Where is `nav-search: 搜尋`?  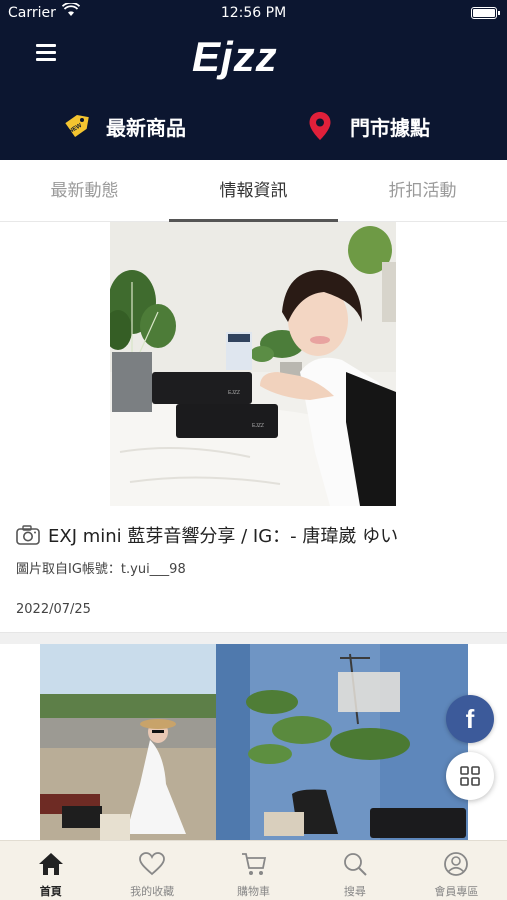 nav-search: 搜尋 is located at coordinates (354, 870).